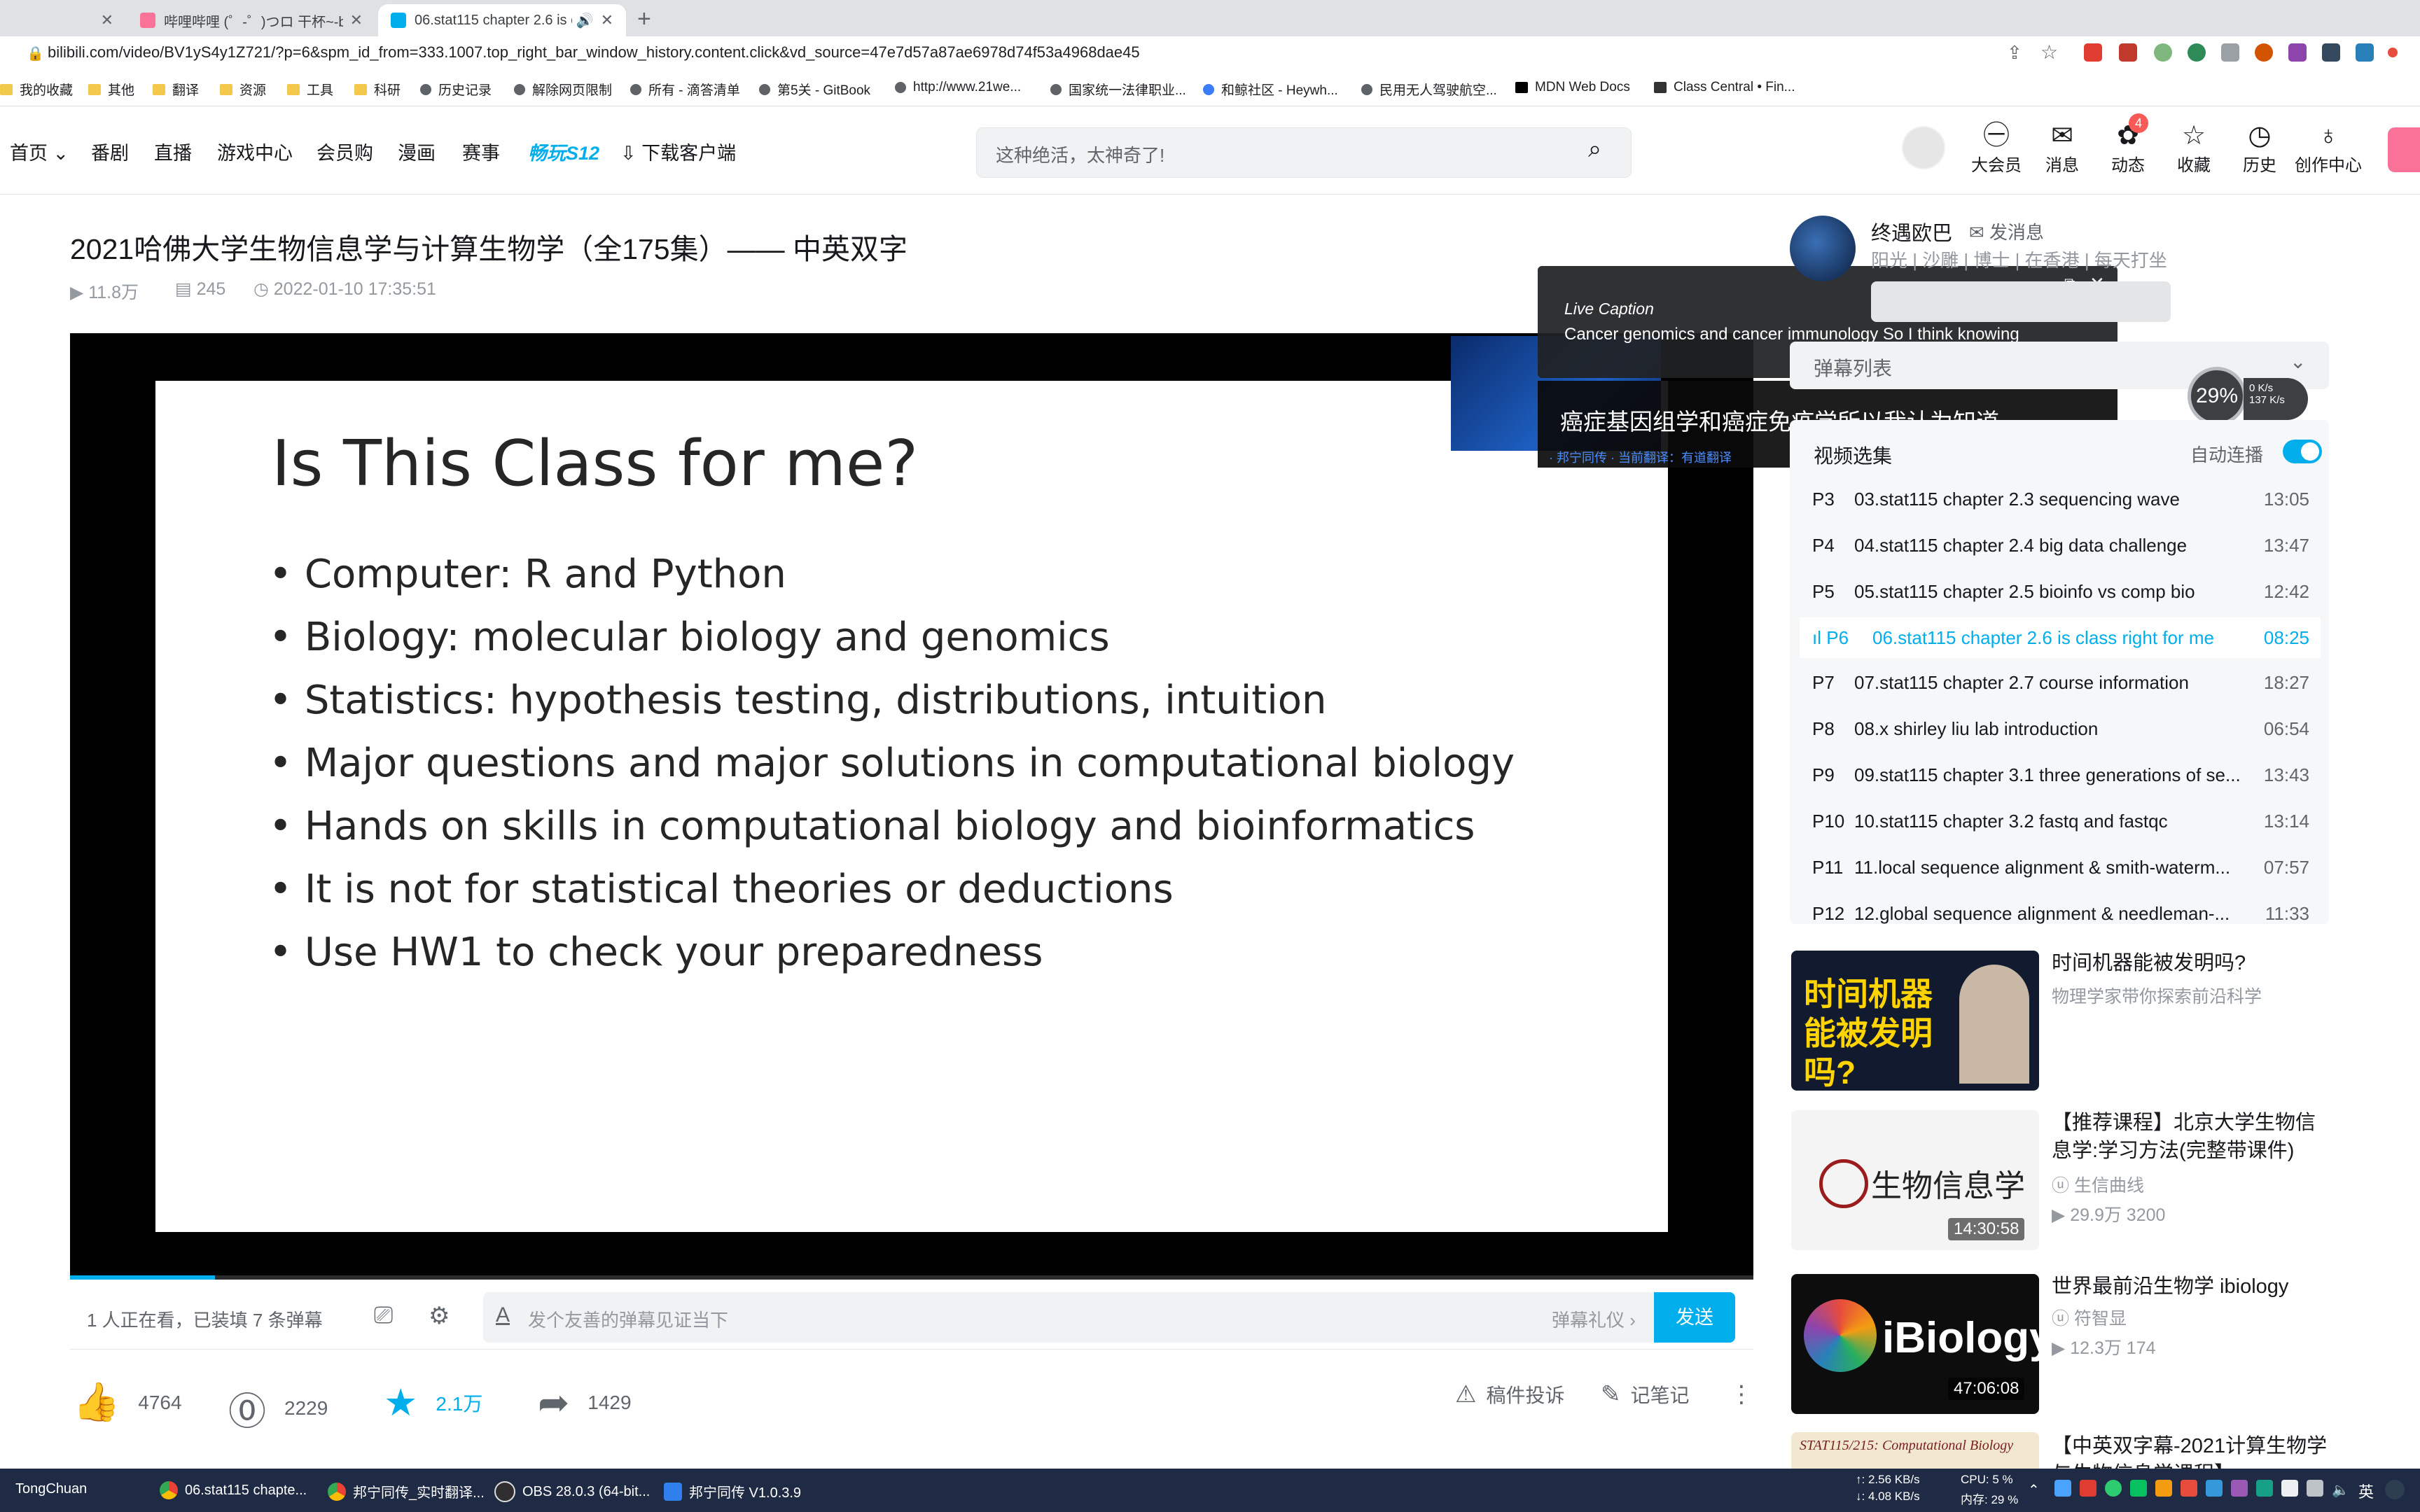  What do you see at coordinates (563, 89) in the screenshot?
I see `bookmark-item: 解除网页限制` at bounding box center [563, 89].